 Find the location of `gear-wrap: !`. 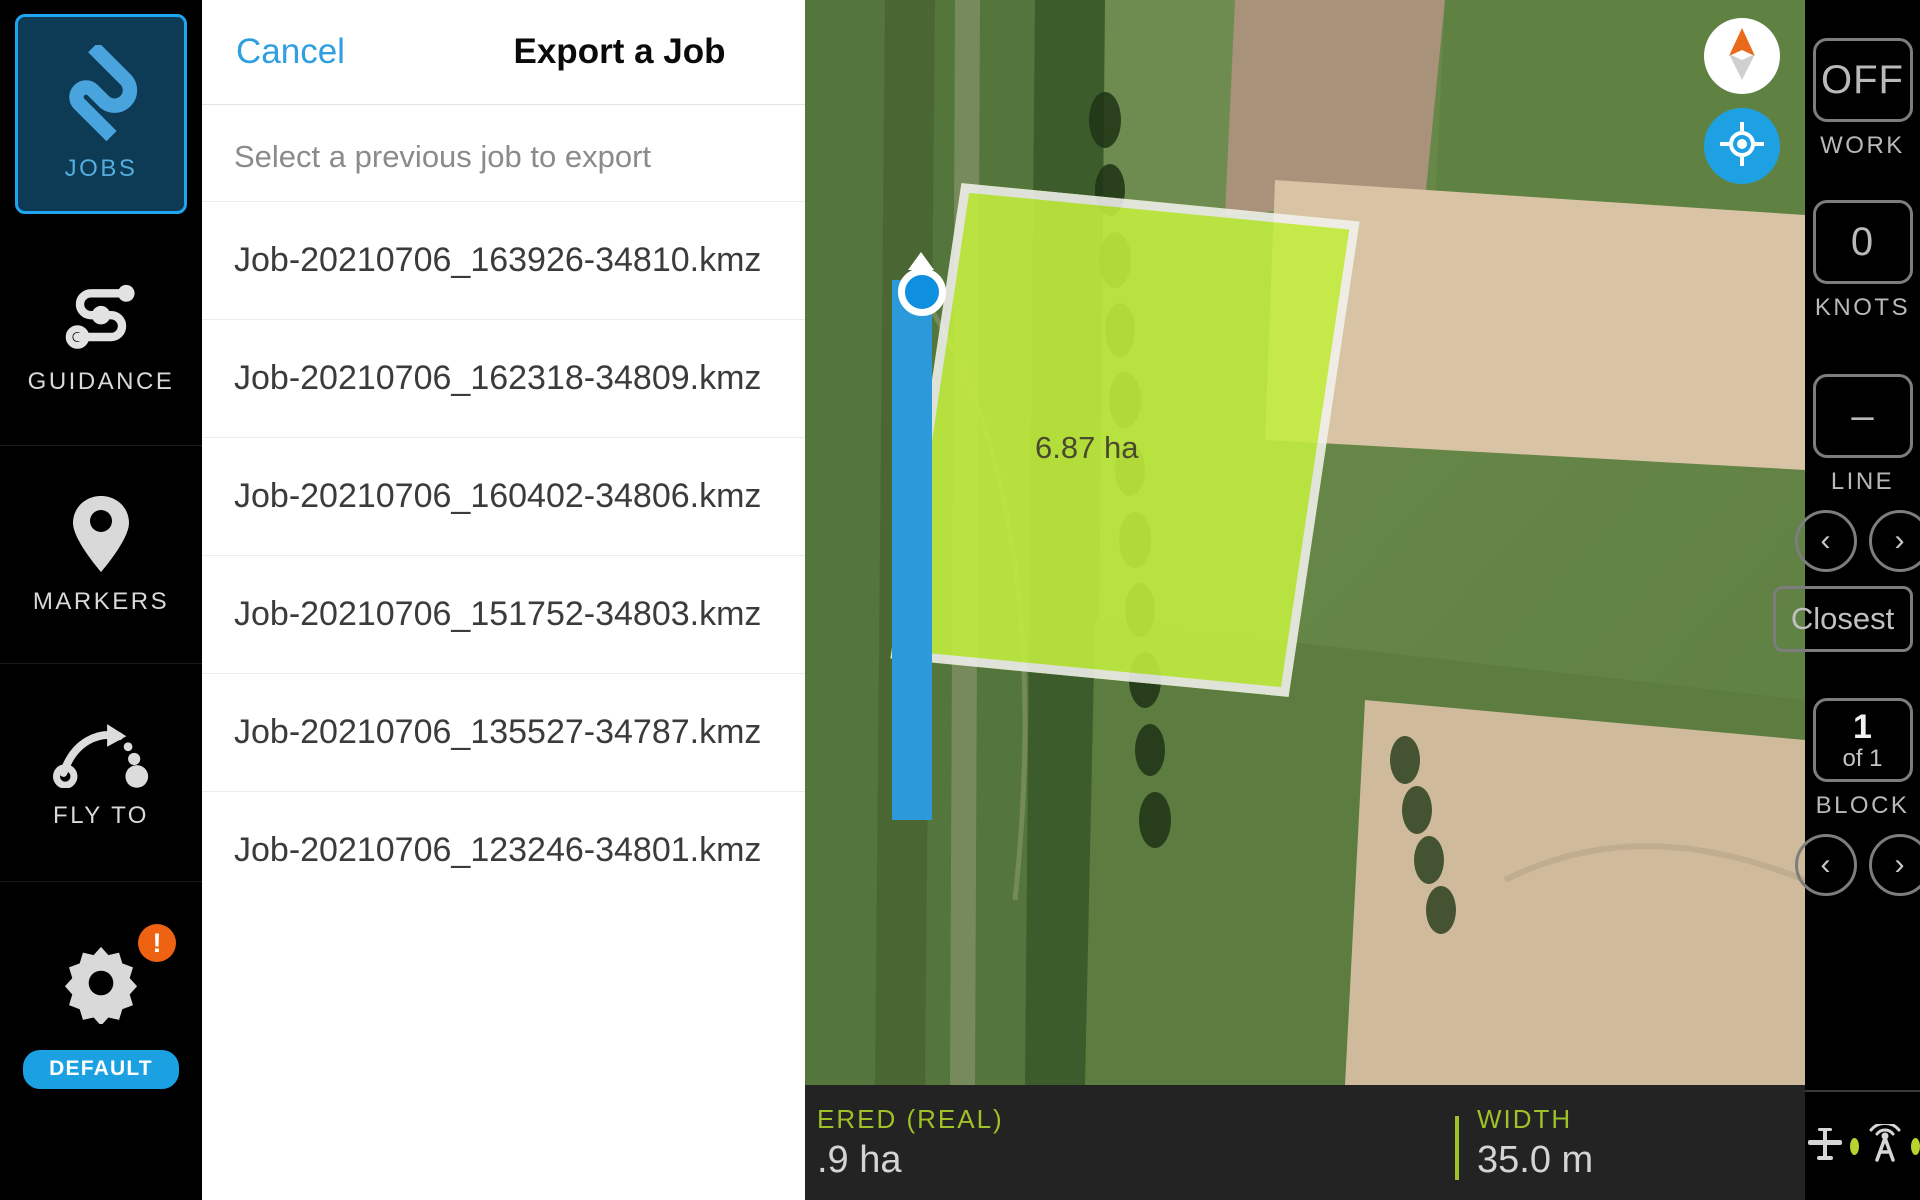

gear-wrap: ! is located at coordinates (118, 974).